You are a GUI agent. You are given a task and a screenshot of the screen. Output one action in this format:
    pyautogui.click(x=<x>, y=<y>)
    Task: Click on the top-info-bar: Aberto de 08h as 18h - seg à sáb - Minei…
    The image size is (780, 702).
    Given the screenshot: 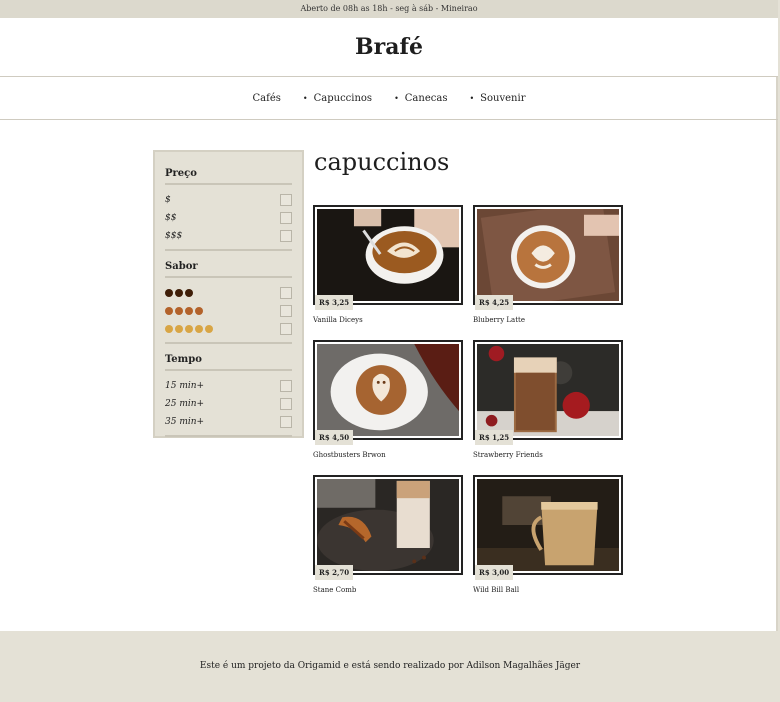 What is the action you would take?
    pyautogui.click(x=389, y=9)
    